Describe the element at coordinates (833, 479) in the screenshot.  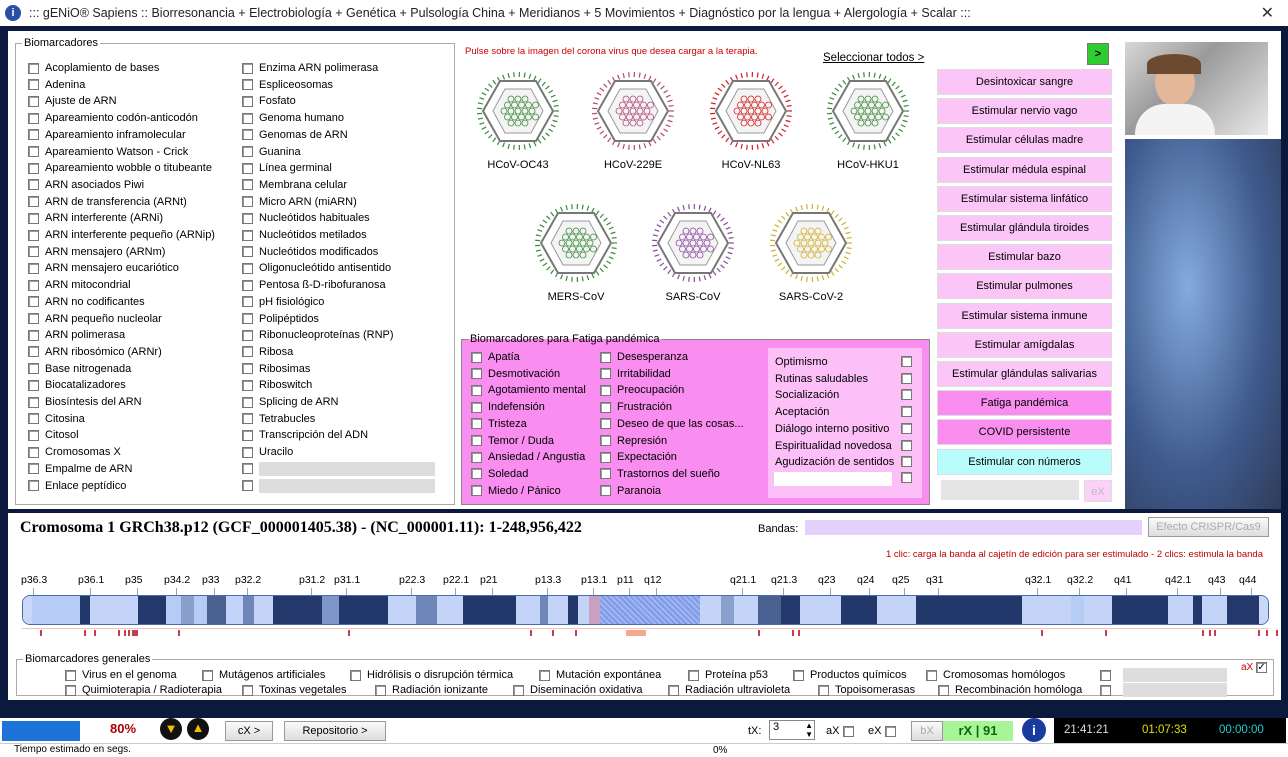
I see `positive-custom-input` at that location.